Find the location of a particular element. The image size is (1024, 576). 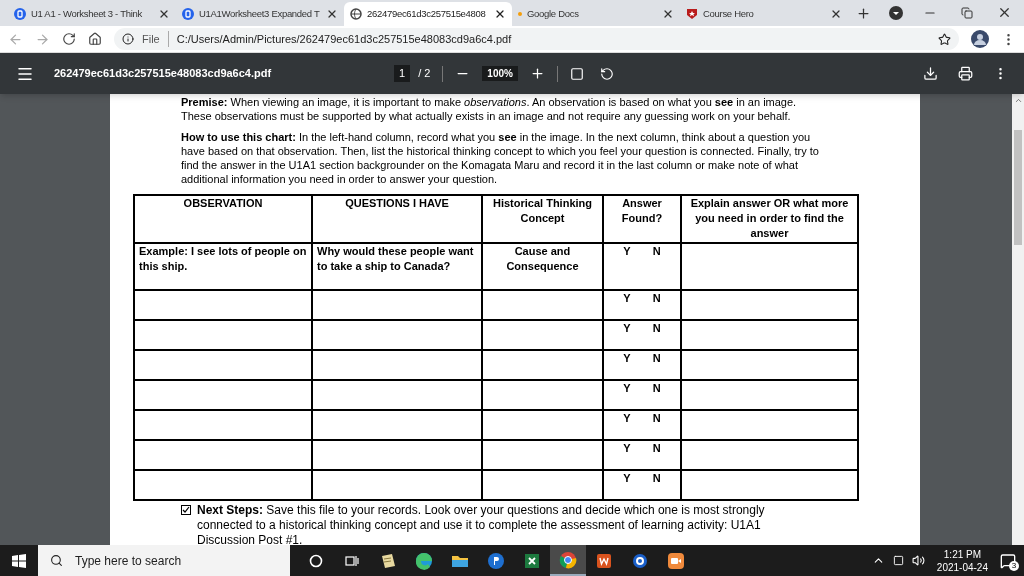

url-text: C:/Users/Admin/Pictures/262479ec61d3c257515e48083cd9a6c4.pdf is located at coordinates (344, 39).